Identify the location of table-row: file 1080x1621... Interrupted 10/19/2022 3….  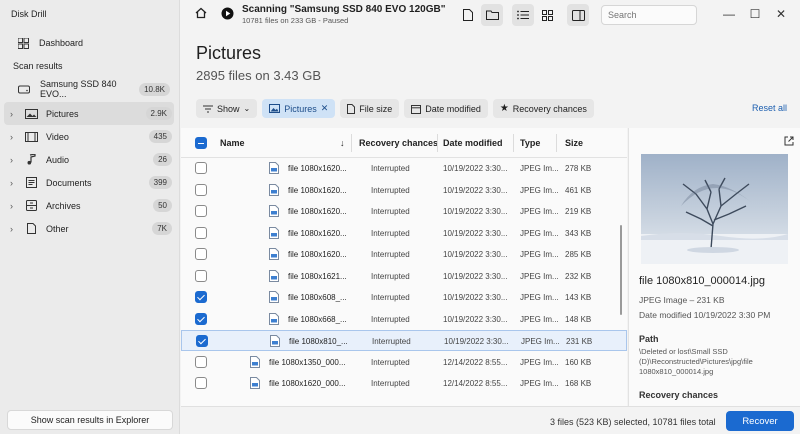
(404, 276).